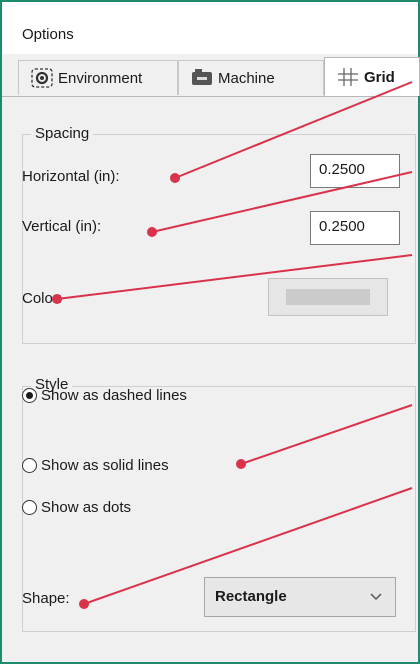  What do you see at coordinates (246, 78) in the screenshot?
I see `tab-machine-label: Machine` at bounding box center [246, 78].